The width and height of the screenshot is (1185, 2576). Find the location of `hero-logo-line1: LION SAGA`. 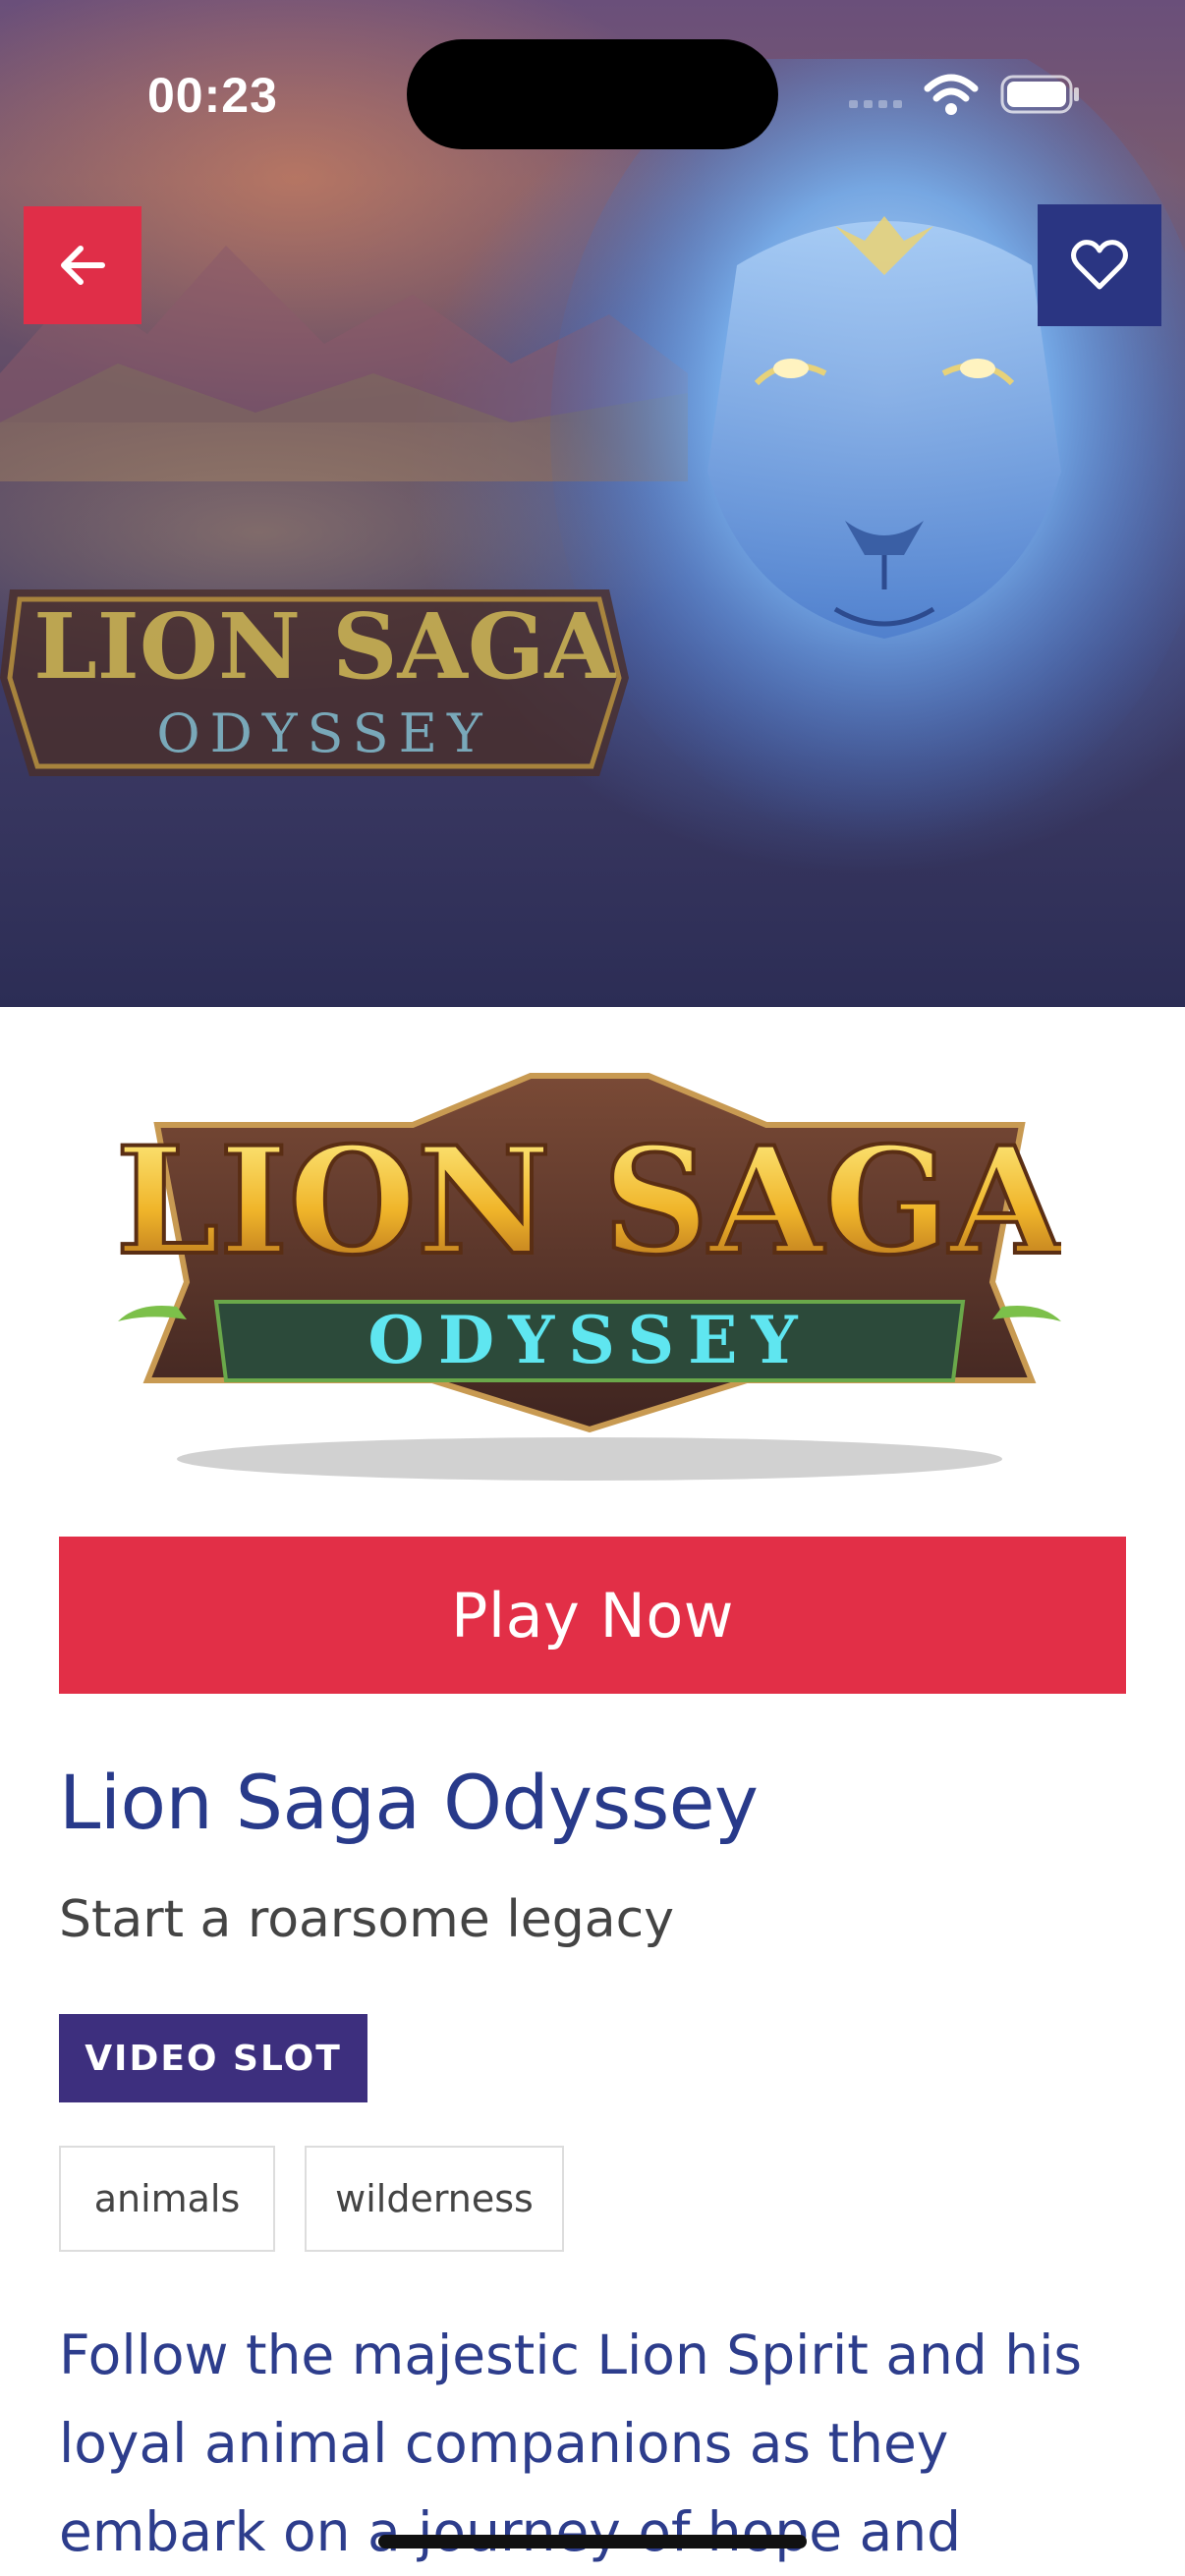

hero-logo-line1: LION SAGA is located at coordinates (324, 646).